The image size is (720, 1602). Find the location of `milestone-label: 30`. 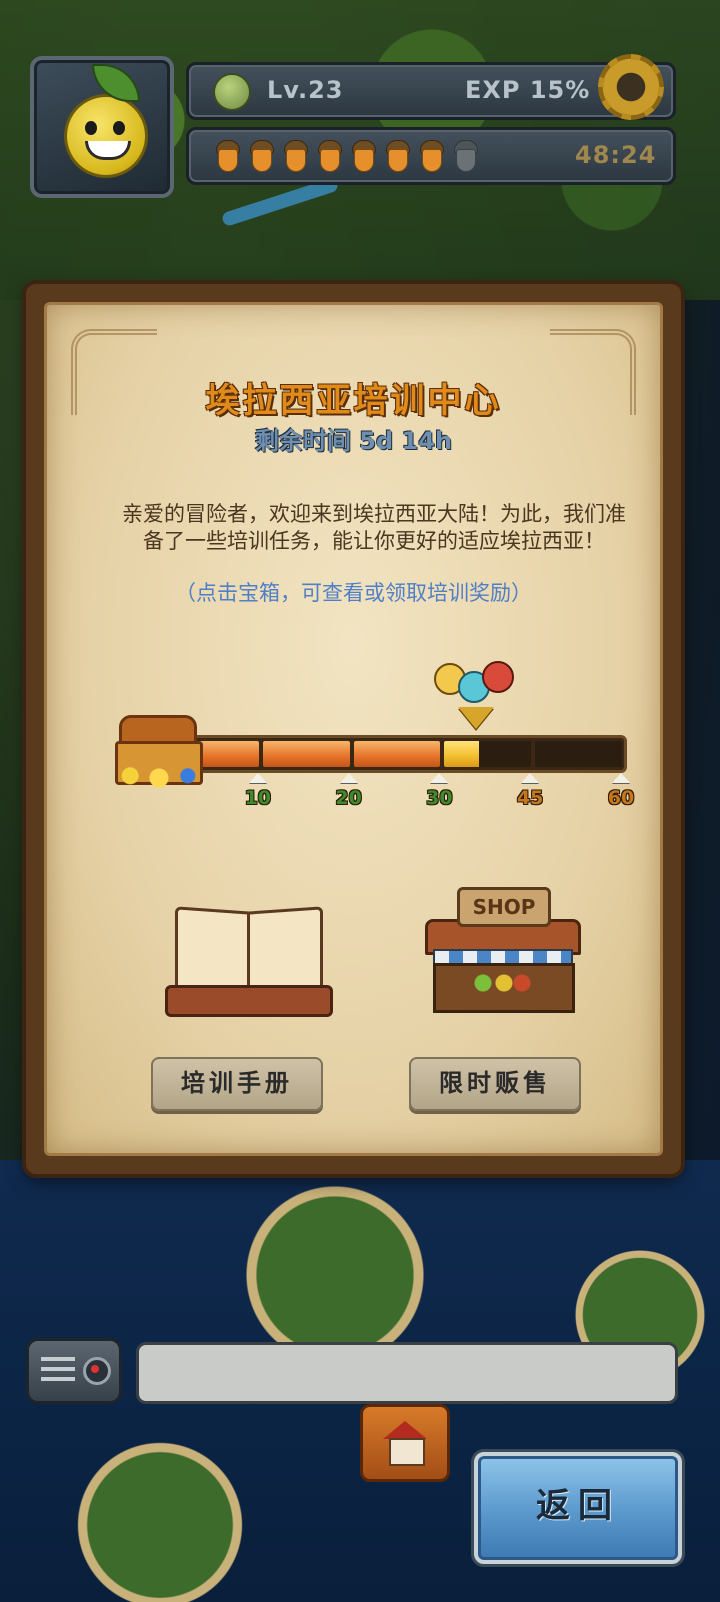

milestone-label: 30 is located at coordinates (439, 798).